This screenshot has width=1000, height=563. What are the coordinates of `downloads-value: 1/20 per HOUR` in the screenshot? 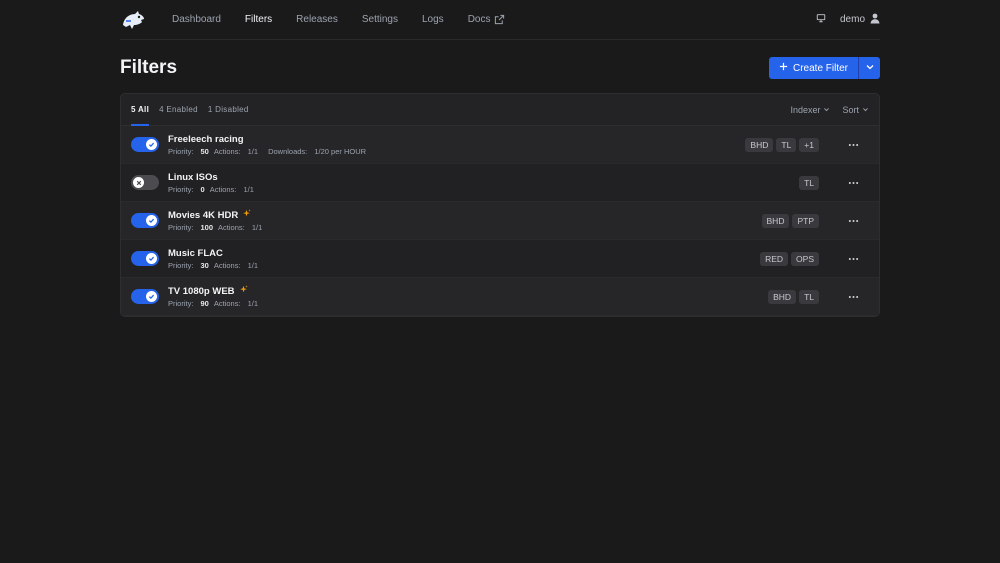 It's located at (340, 151).